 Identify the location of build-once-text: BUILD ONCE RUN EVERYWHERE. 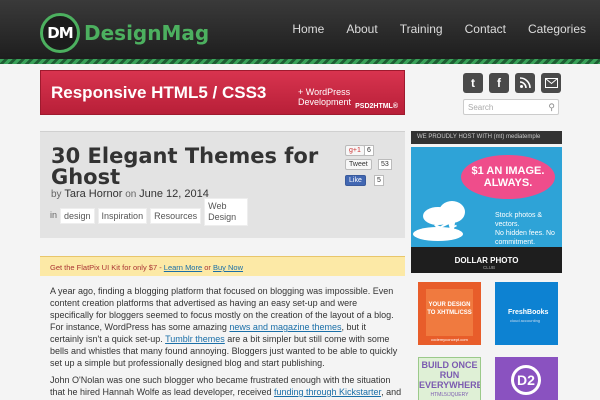
(450, 375).